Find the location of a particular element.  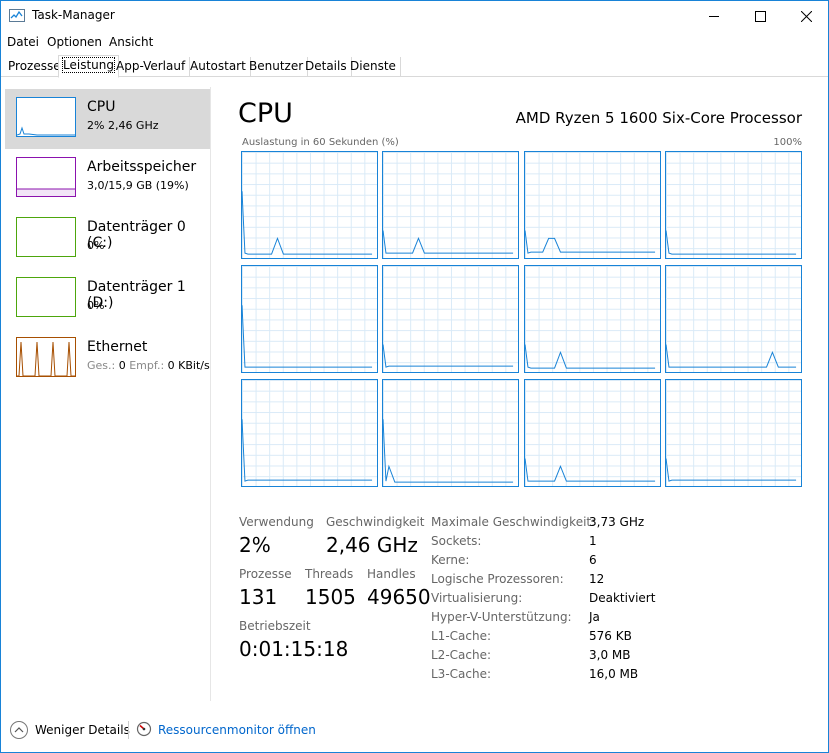

cpu-model-name: AMD Ryzen 5 1600 Six-Core Processor is located at coordinates (658, 118).